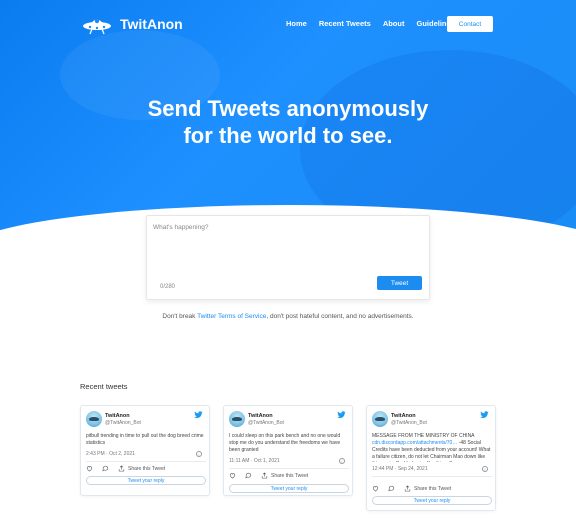 Image resolution: width=576 pixels, height=521 pixels. I want to click on spaceship-logo-icon, so click(97, 26).